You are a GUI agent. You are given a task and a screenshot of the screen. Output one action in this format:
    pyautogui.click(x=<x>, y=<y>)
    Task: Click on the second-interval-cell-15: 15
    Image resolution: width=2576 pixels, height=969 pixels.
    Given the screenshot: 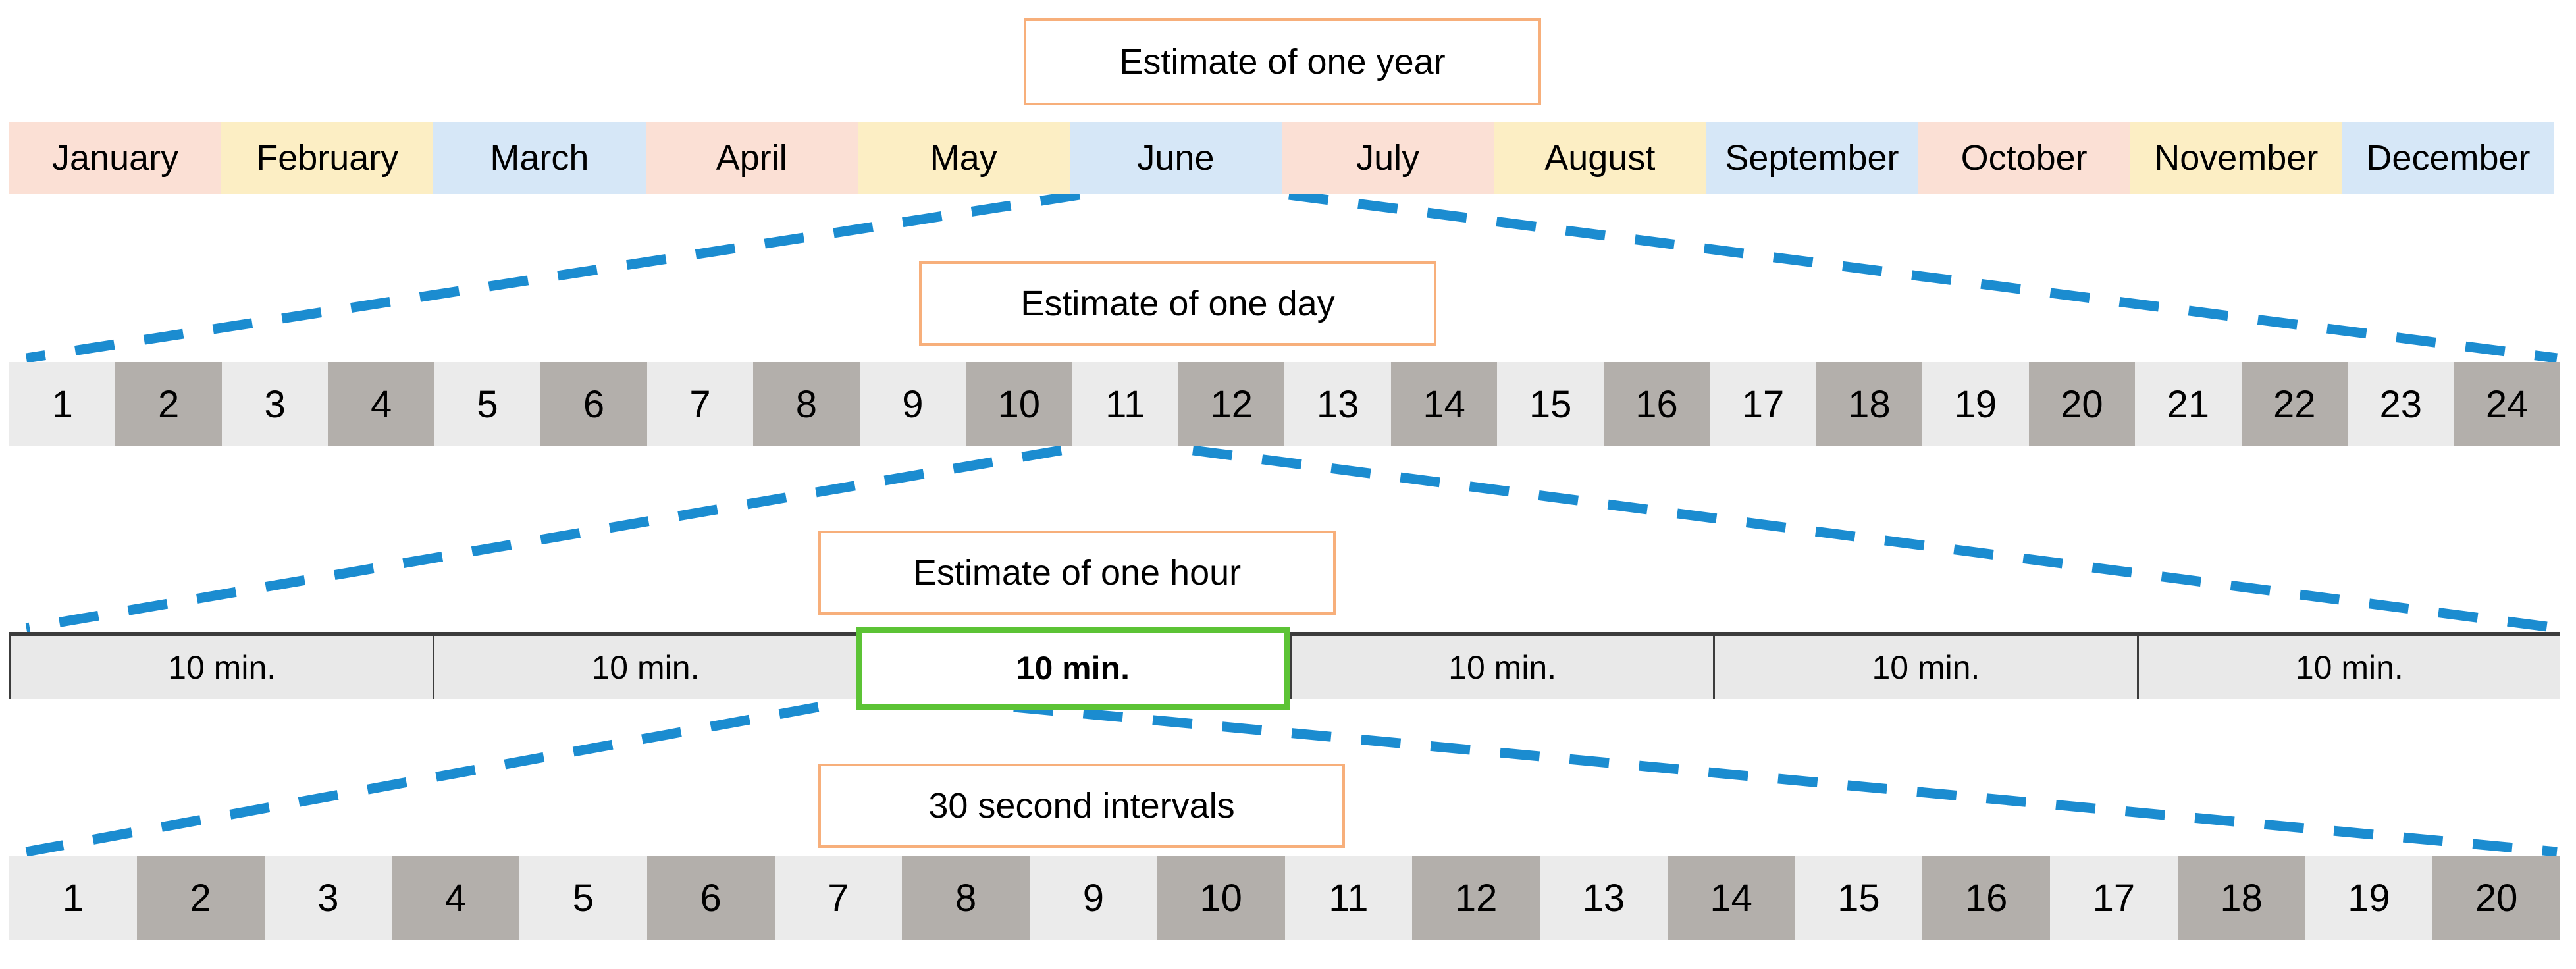 What is the action you would take?
    pyautogui.click(x=1859, y=898)
    